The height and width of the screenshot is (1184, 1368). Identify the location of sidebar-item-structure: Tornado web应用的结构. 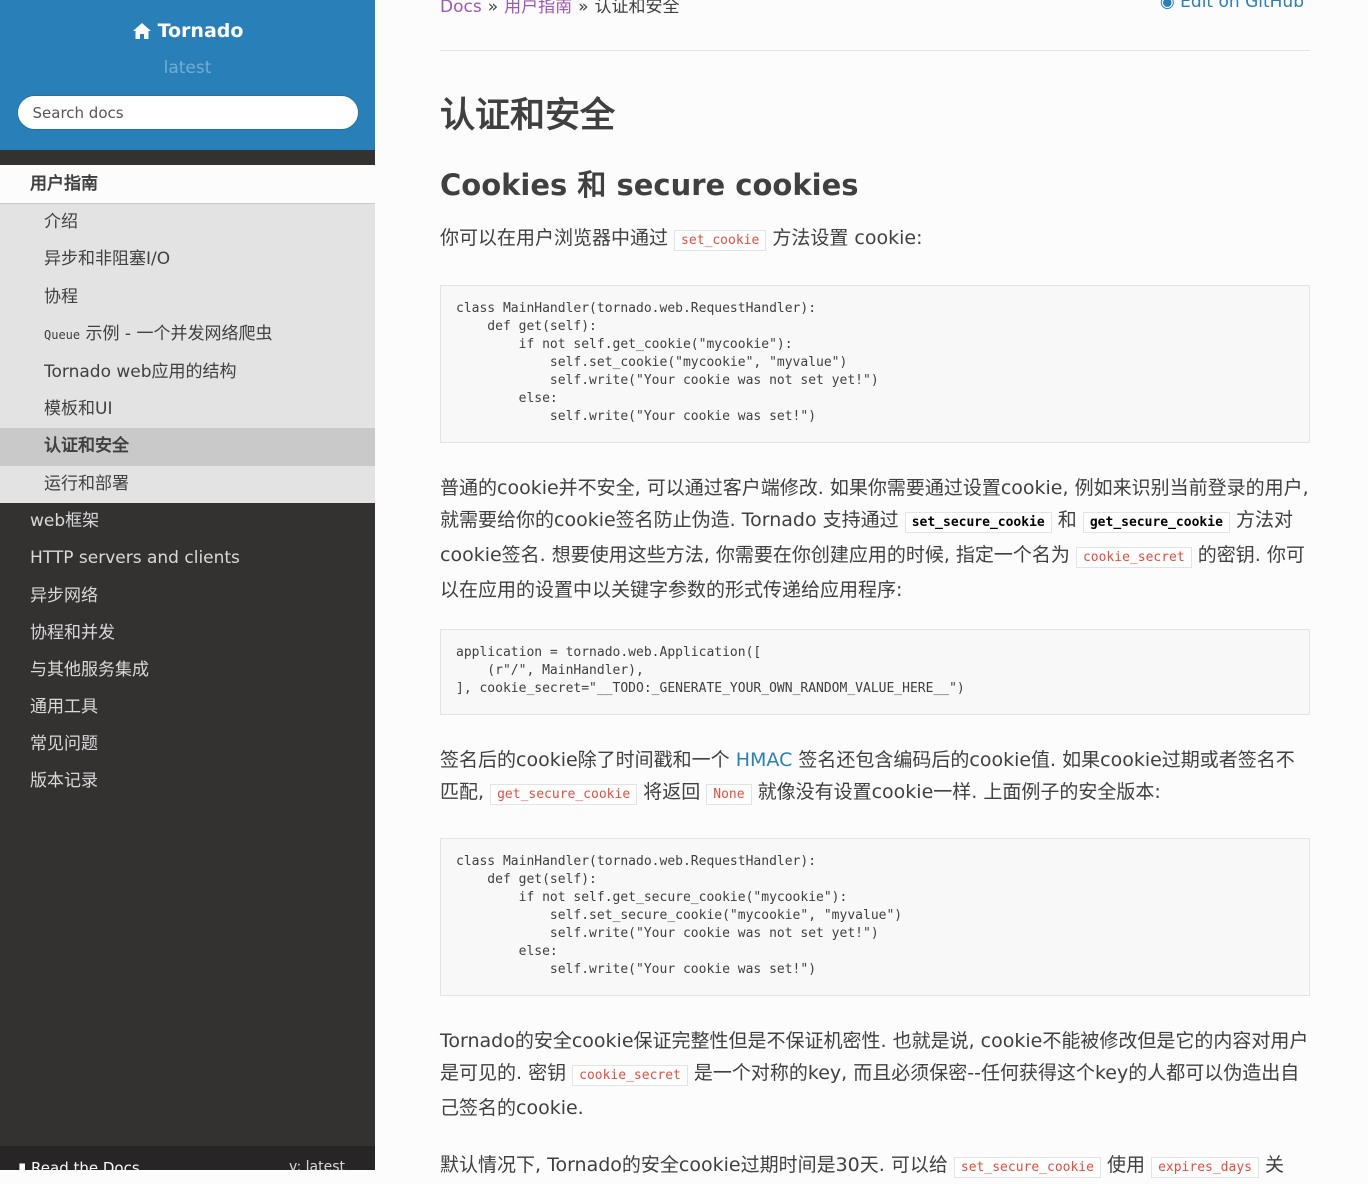
(187, 372).